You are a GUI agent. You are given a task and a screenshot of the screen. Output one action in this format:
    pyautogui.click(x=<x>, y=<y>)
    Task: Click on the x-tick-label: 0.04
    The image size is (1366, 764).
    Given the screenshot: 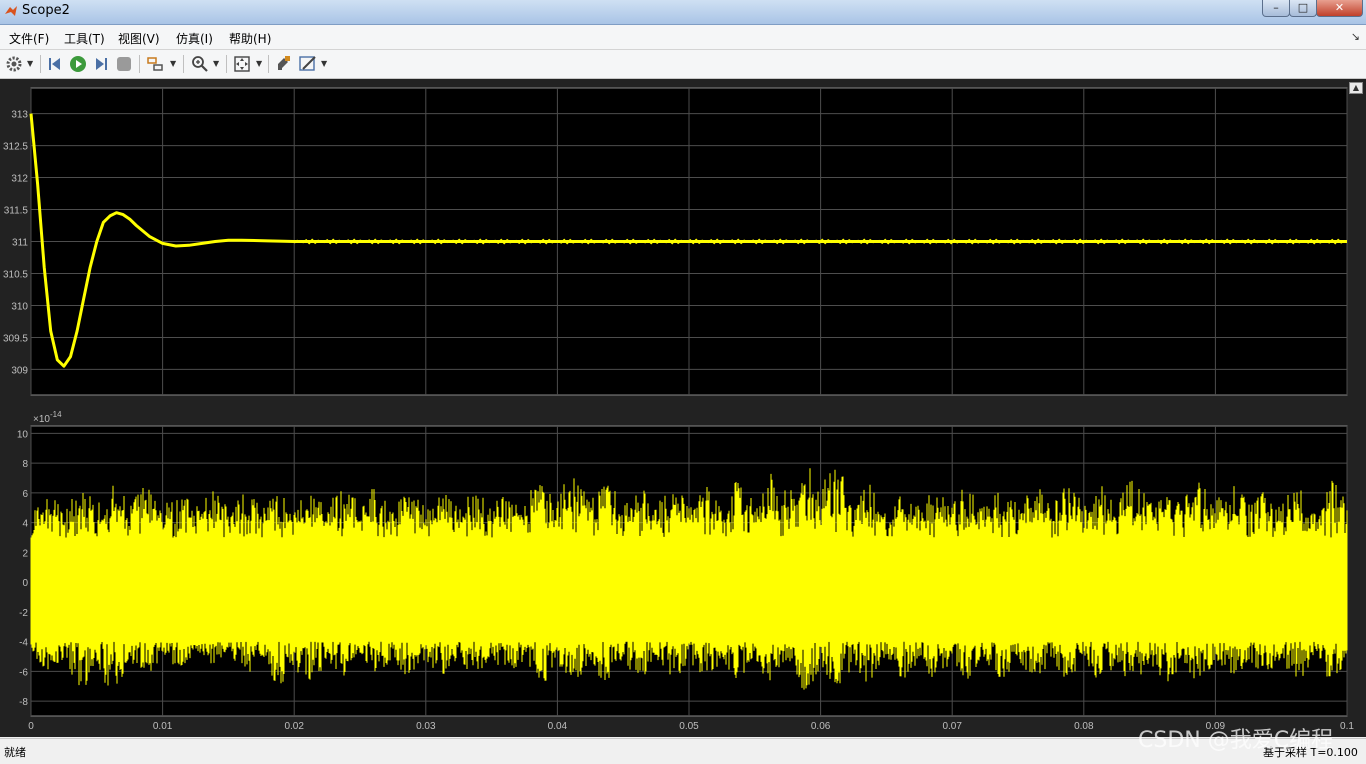 What is the action you would take?
    pyautogui.click(x=558, y=726)
    